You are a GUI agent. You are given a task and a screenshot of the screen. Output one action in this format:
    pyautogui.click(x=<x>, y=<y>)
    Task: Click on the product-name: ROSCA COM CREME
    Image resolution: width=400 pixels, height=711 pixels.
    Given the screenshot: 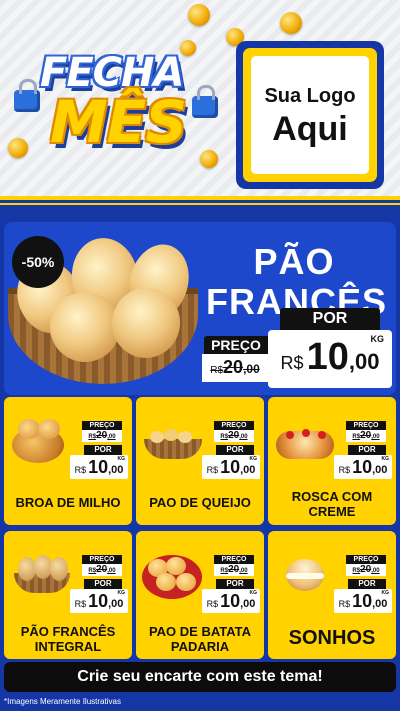 What is the action you would take?
    pyautogui.click(x=332, y=504)
    